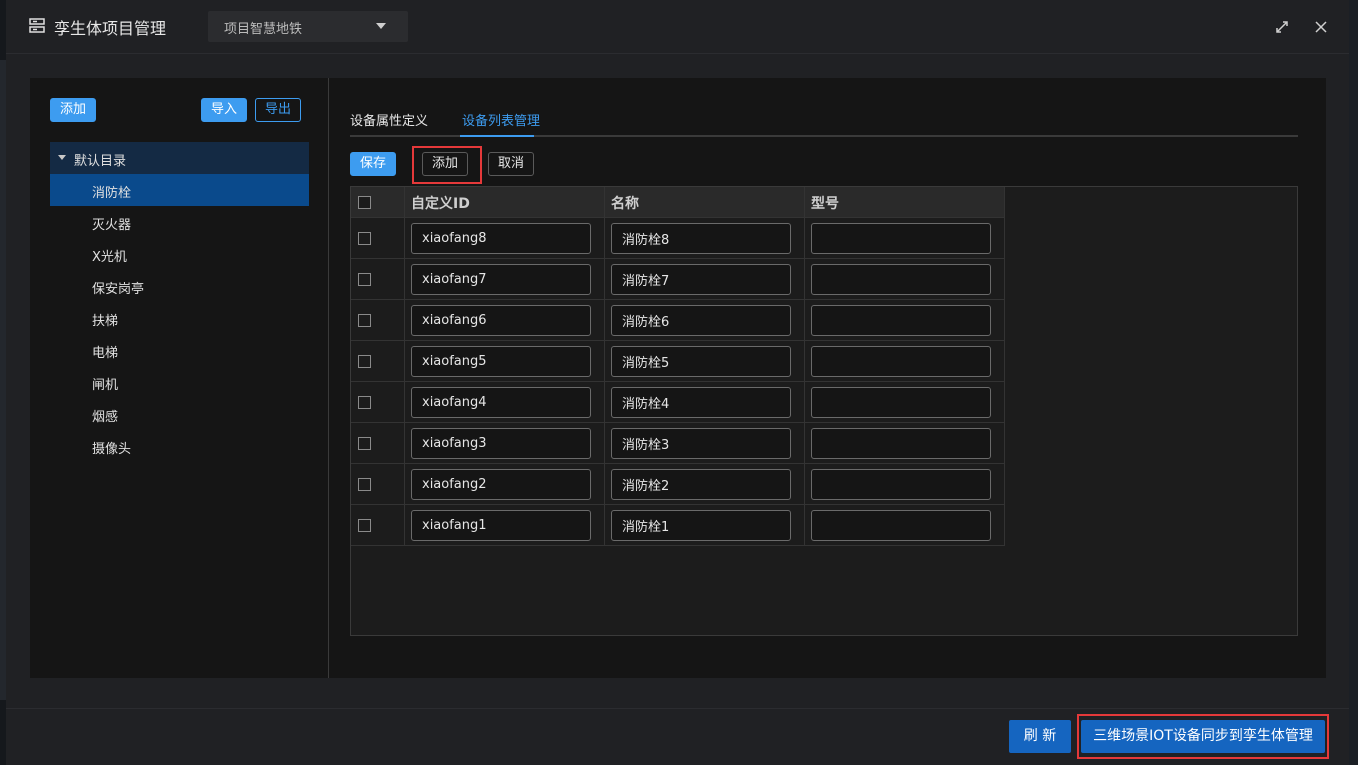 The image size is (1358, 765). Describe the element at coordinates (179, 254) in the screenshot. I see `tree-item: X光机` at that location.